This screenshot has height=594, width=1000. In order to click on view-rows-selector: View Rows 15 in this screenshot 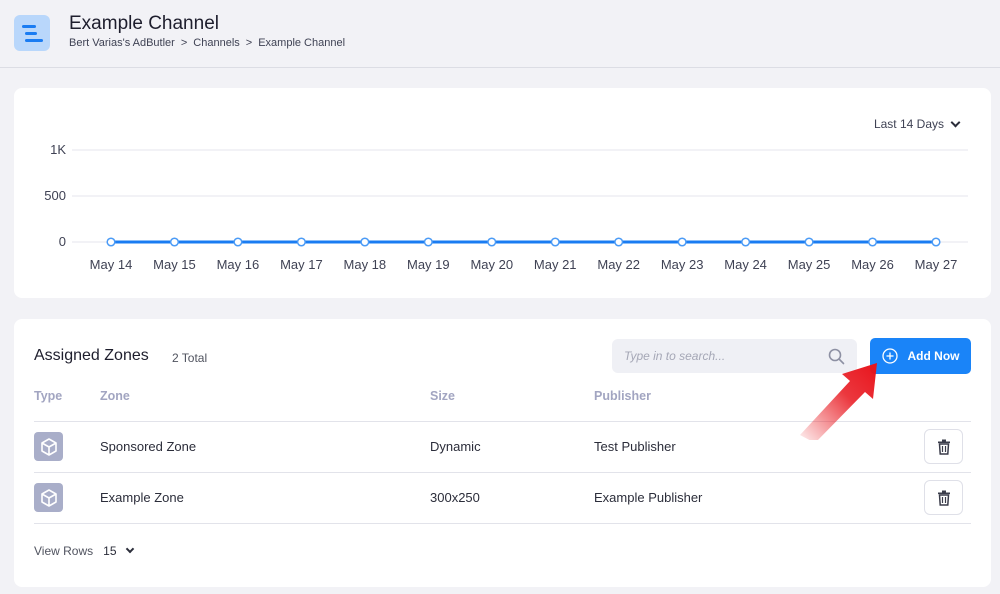, I will do `click(84, 551)`.